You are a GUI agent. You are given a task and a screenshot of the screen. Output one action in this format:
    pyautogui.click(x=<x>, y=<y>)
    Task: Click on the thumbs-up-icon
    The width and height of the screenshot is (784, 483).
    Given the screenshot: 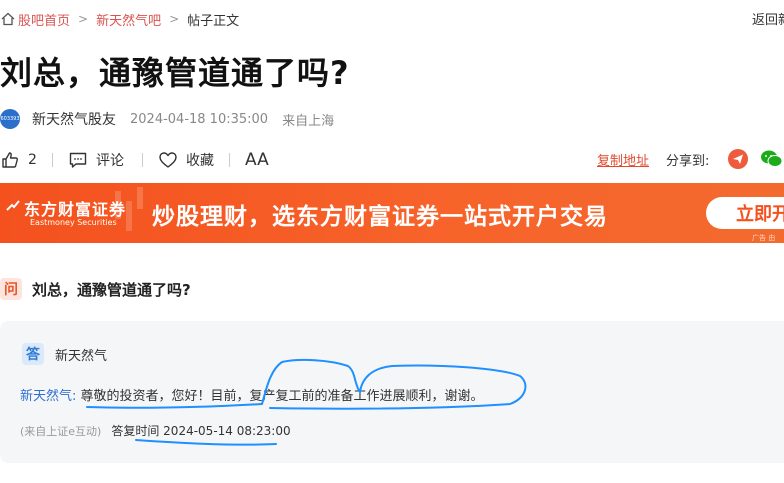 What is the action you would take?
    pyautogui.click(x=10, y=160)
    